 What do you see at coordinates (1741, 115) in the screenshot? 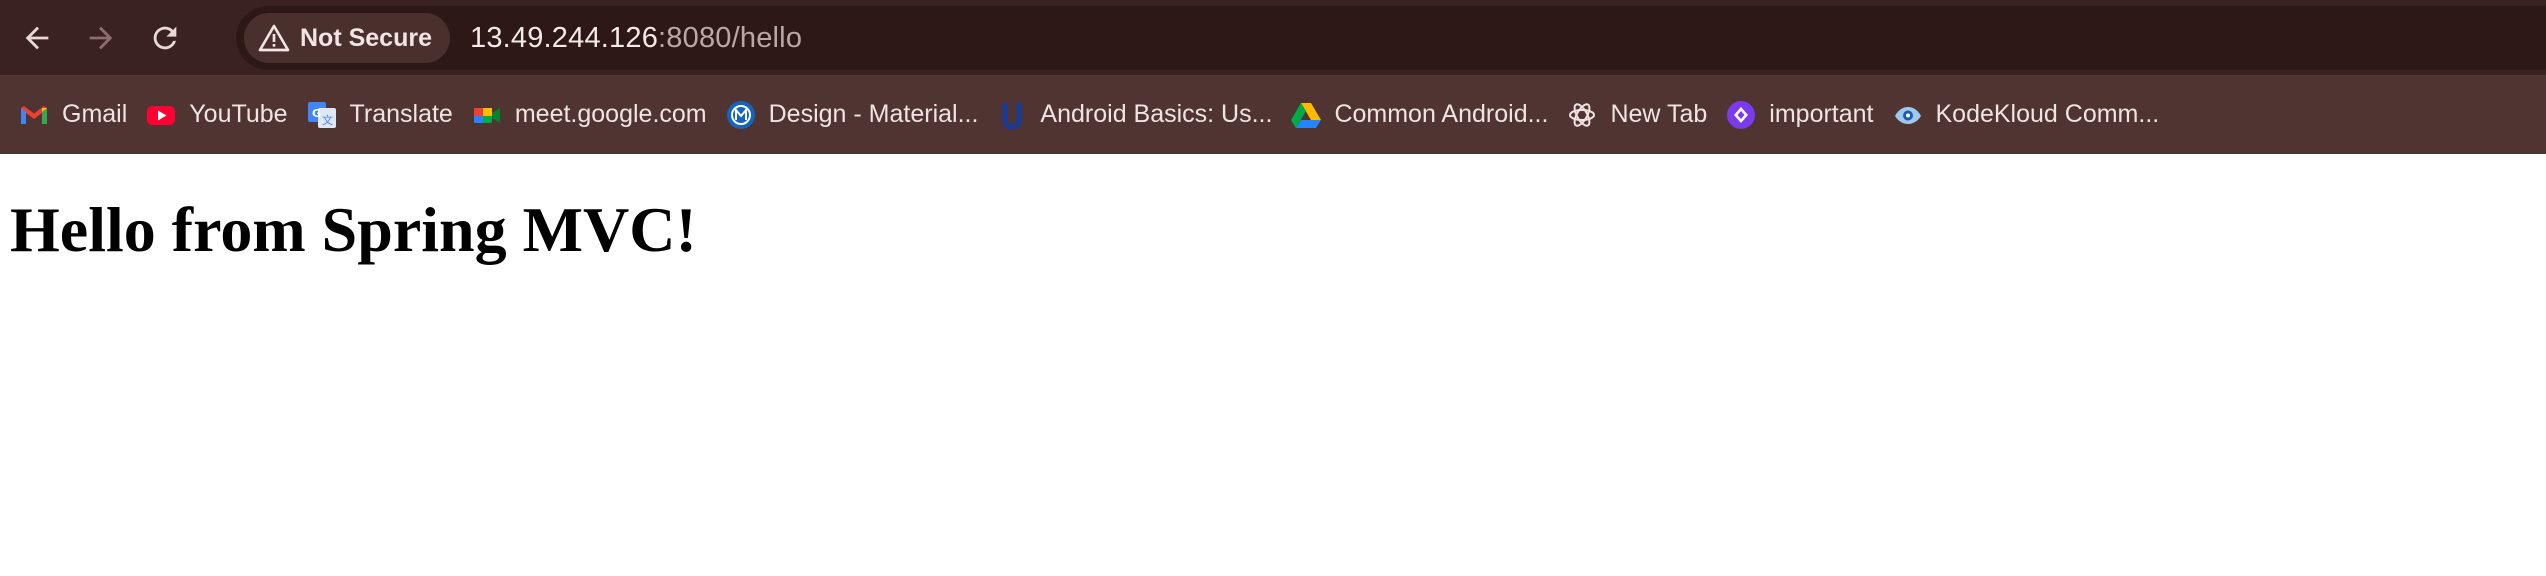
I see `bookmark-app-icon` at bounding box center [1741, 115].